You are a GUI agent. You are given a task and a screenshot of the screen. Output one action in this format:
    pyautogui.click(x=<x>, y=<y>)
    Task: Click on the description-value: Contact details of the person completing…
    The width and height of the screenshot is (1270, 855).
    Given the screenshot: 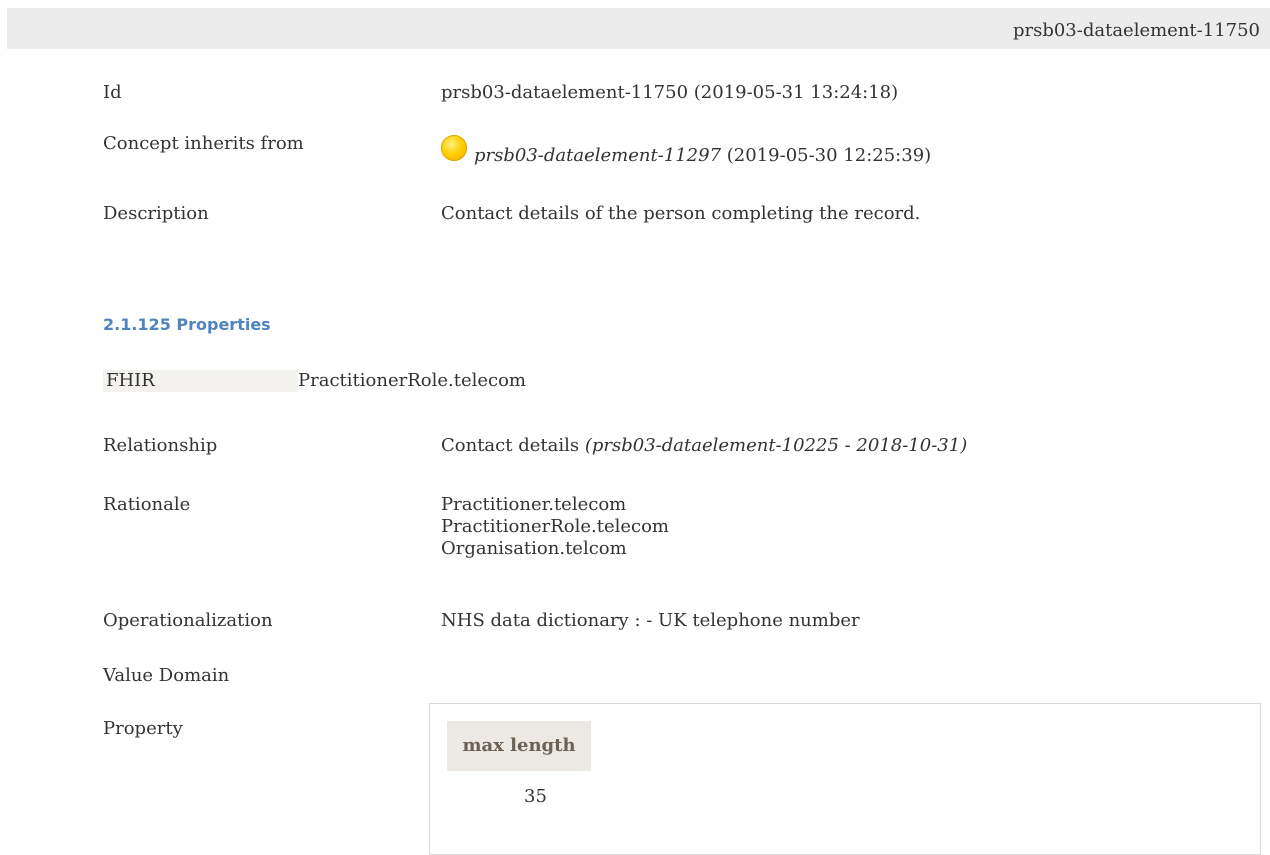 What is the action you would take?
    pyautogui.click(x=681, y=213)
    